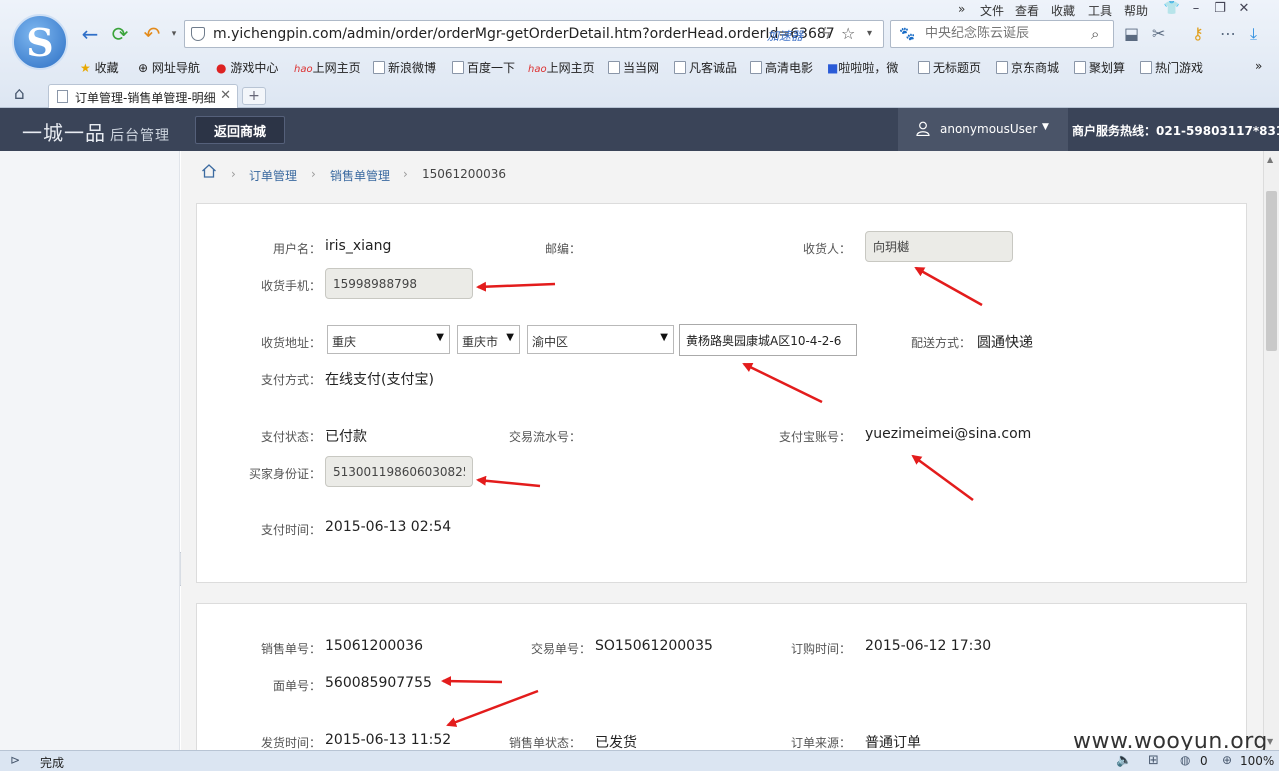  Describe the element at coordinates (1253, 34) in the screenshot. I see `download-icon: ⤓` at that location.